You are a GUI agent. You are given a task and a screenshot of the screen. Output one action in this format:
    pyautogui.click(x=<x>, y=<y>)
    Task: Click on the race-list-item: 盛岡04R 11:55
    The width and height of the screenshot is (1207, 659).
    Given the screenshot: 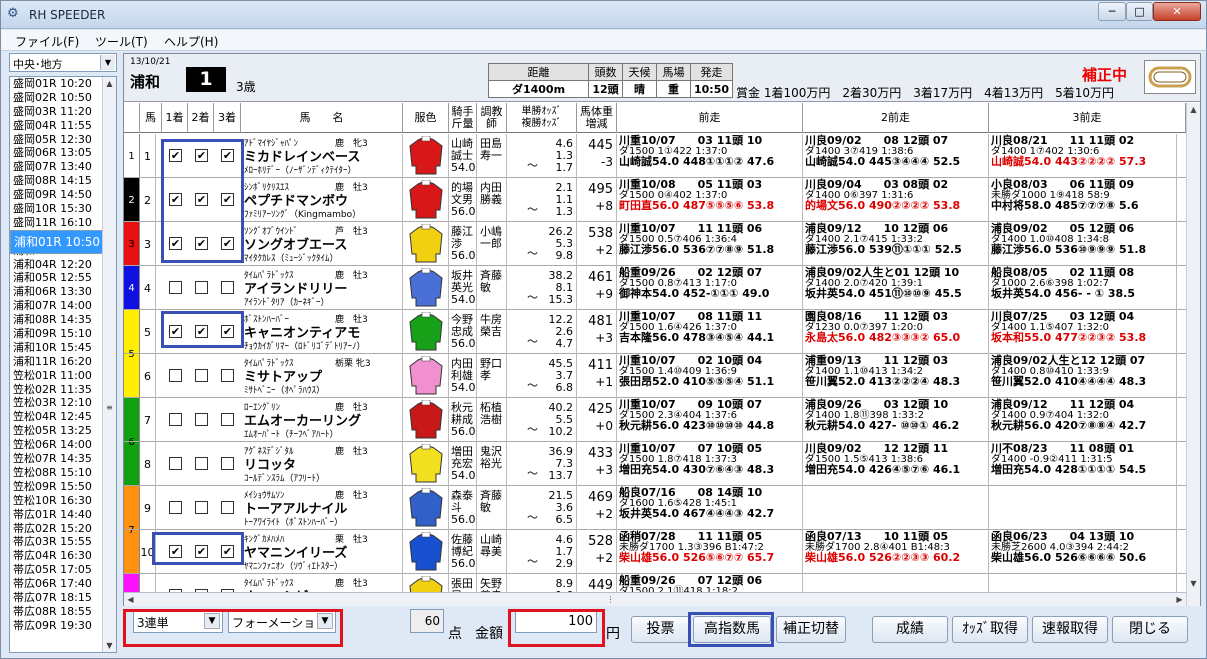 What is the action you would take?
    pyautogui.click(x=56, y=126)
    